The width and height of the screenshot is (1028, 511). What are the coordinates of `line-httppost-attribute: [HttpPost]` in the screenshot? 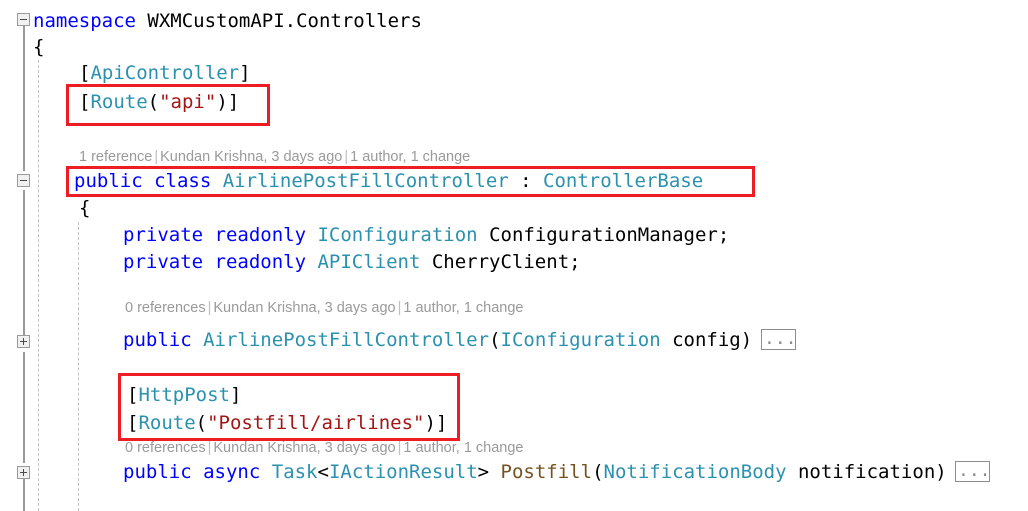 It's located at (184, 395).